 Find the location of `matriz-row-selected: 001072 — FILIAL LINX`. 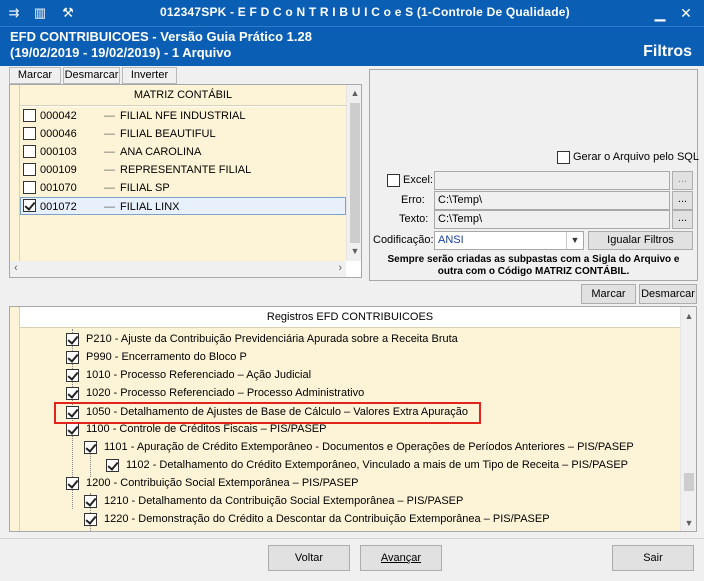

matriz-row-selected: 001072 — FILIAL LINX is located at coordinates (183, 206).